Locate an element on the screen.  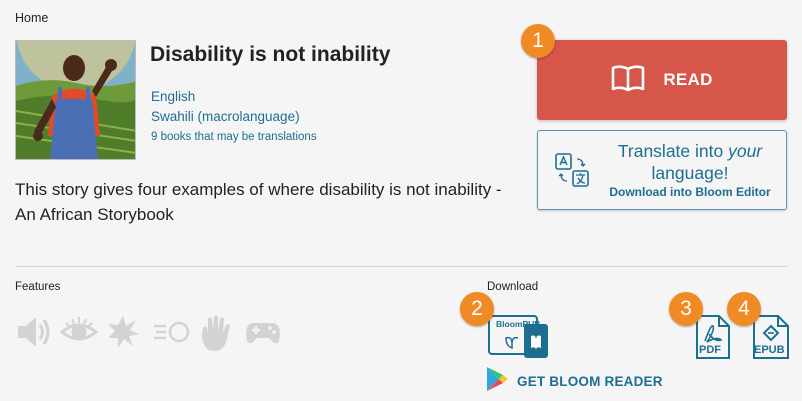
pdf-download-button: PDF is located at coordinates (713, 339).